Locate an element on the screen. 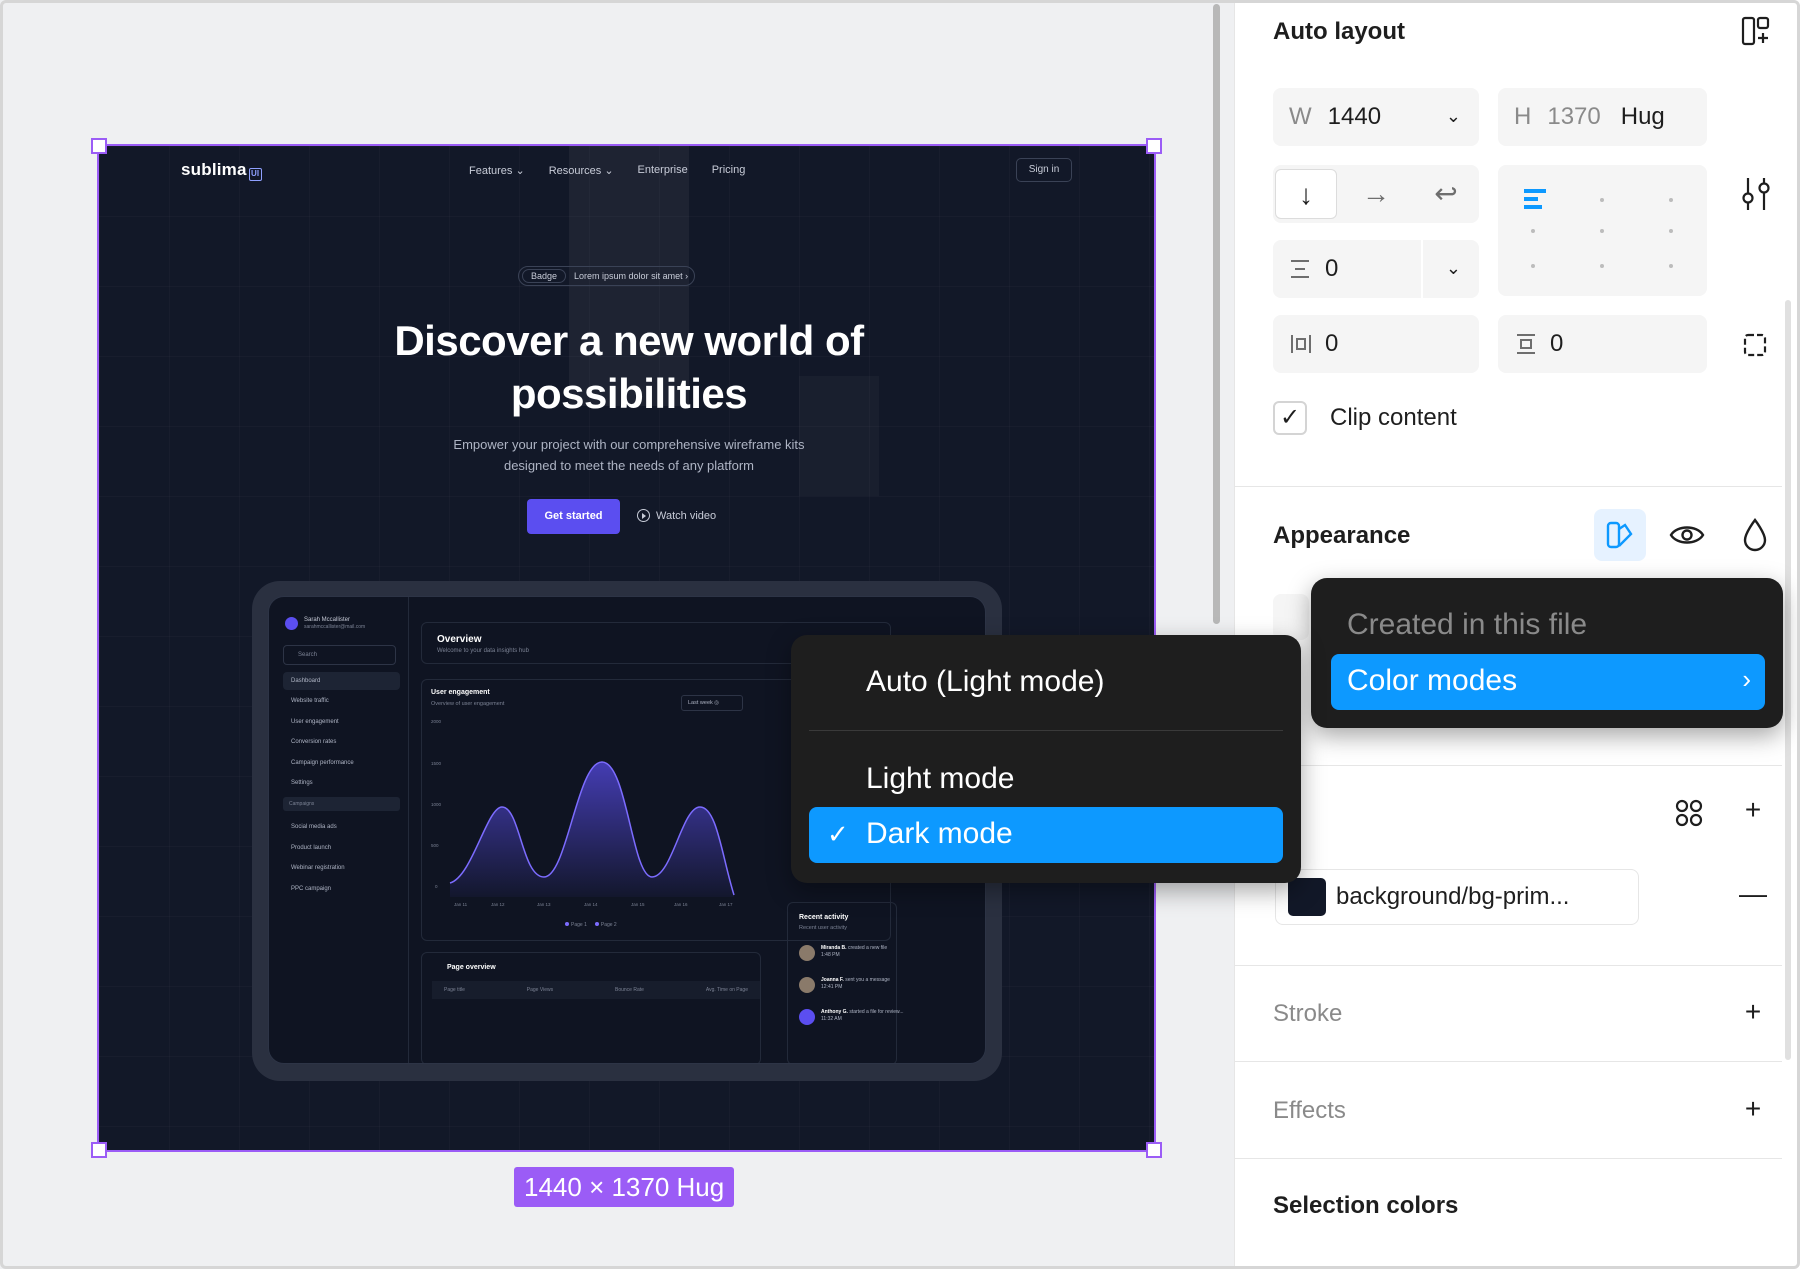 This screenshot has width=1800, height=1269. menu-item-color-modes: Color modes › is located at coordinates (1548, 682).